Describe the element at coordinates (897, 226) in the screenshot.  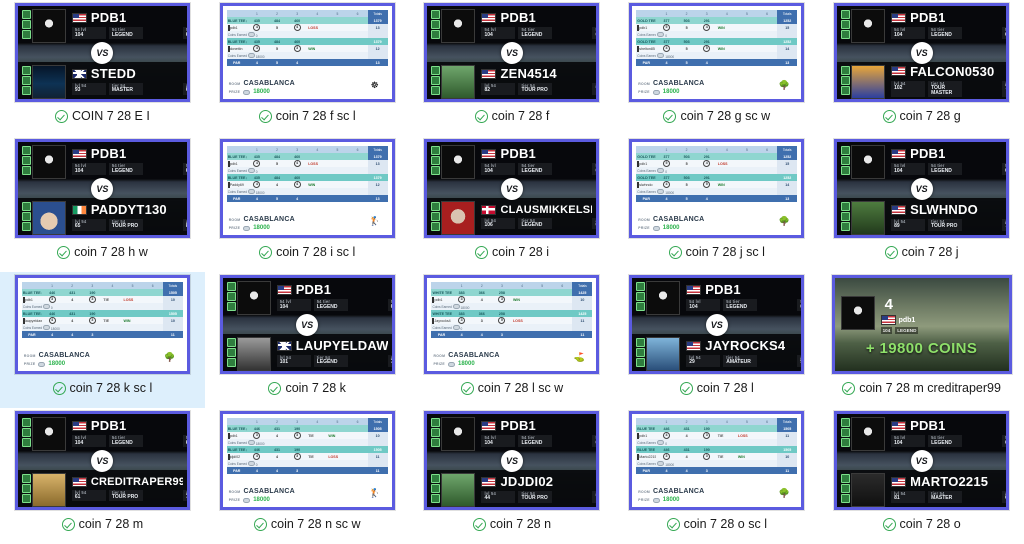
I see `stat-value: 89` at that location.